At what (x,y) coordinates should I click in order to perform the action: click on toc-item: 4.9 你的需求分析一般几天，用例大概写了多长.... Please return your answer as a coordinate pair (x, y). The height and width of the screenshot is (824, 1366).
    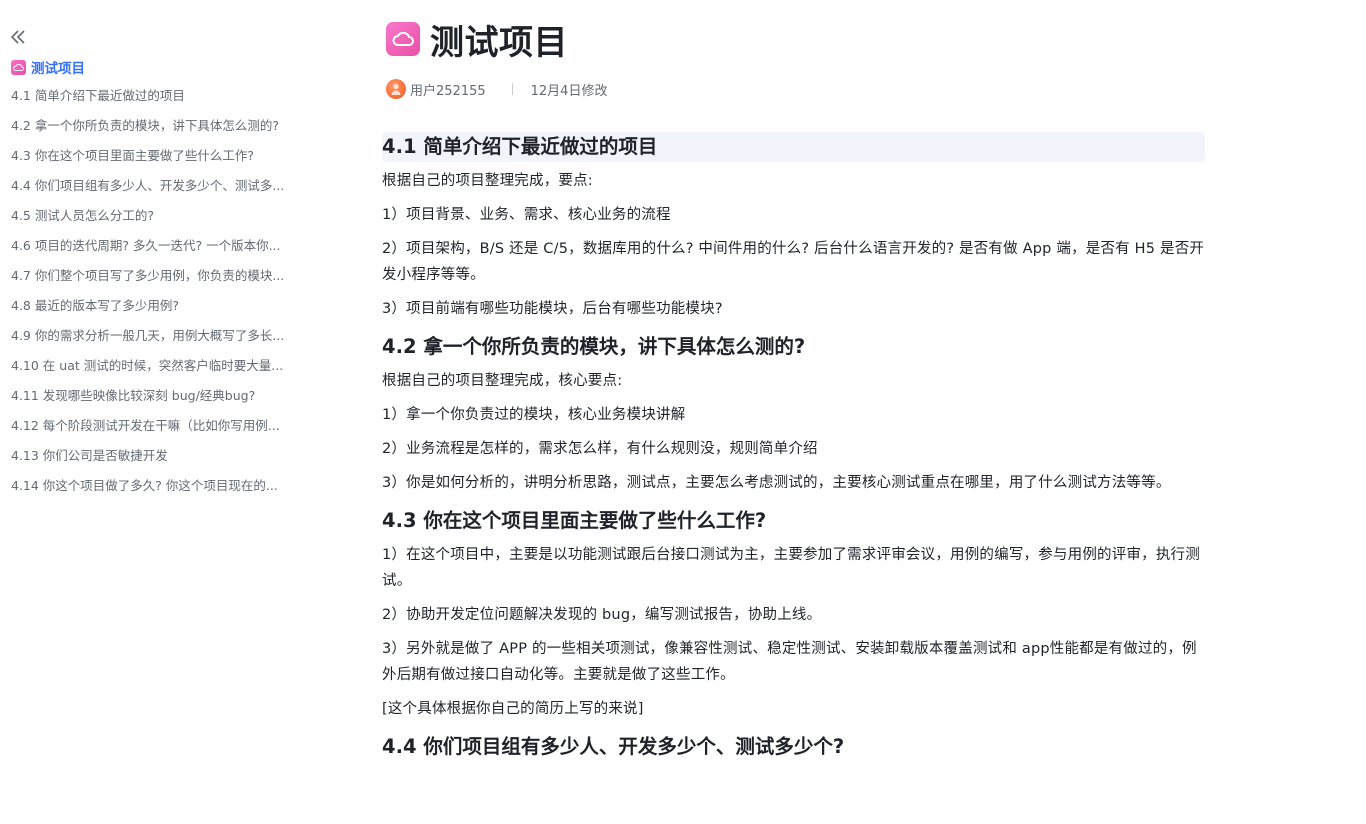
    Looking at the image, I should click on (166, 340).